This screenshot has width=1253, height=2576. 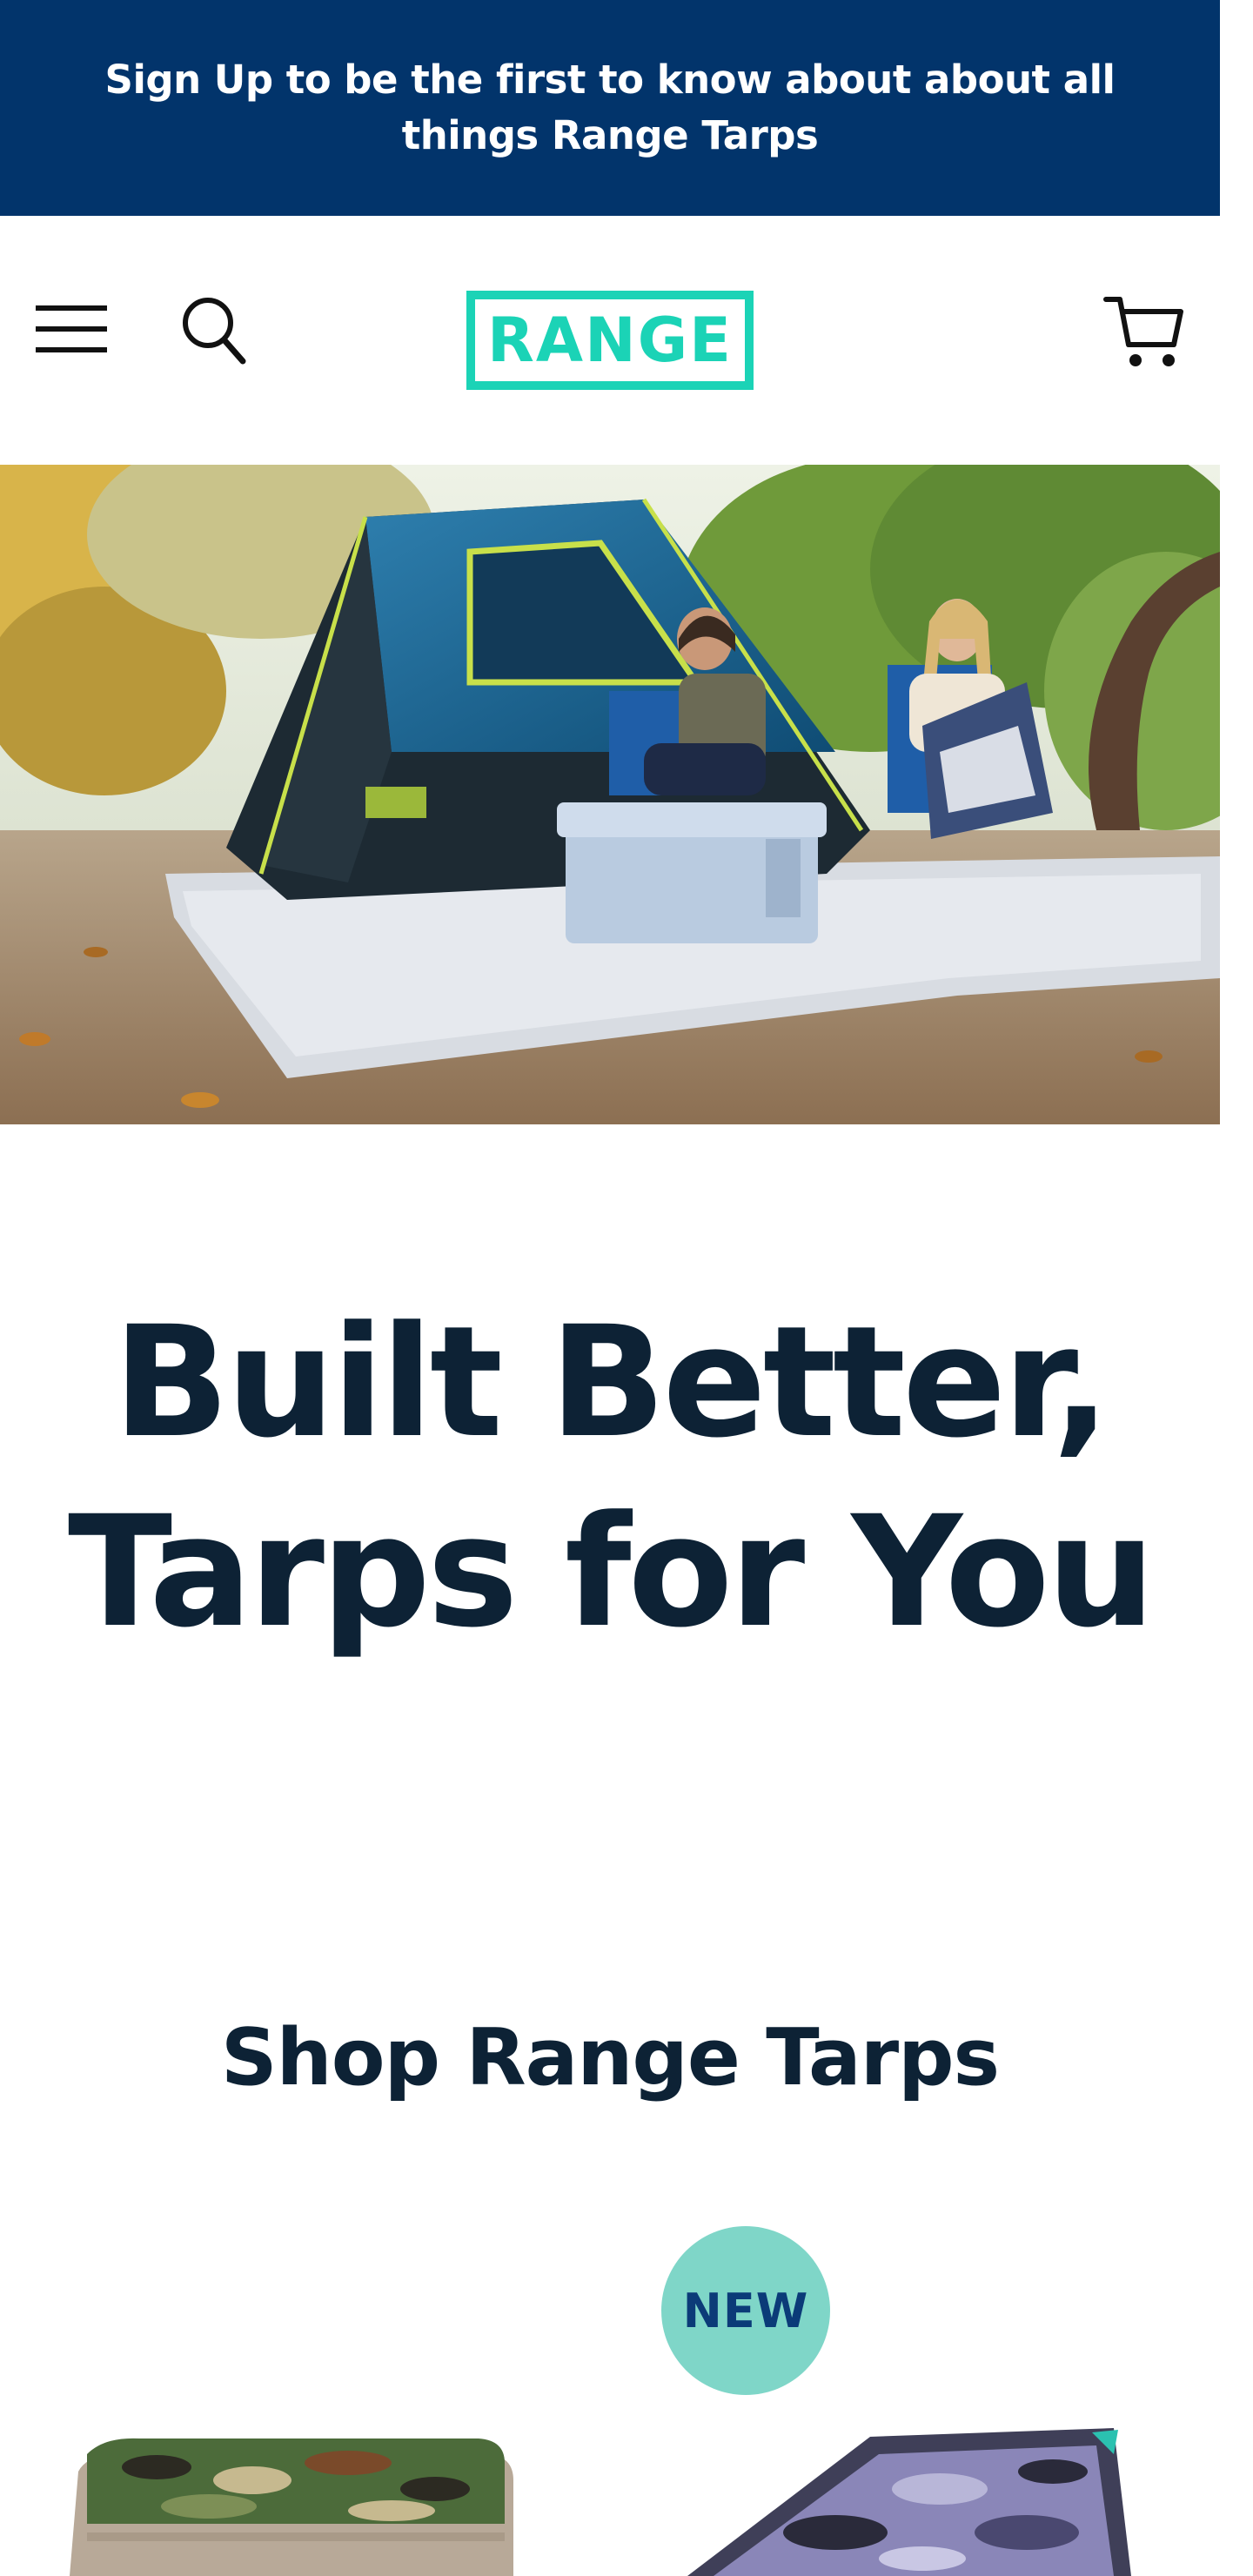 I want to click on cart-icon, so click(x=1143, y=332).